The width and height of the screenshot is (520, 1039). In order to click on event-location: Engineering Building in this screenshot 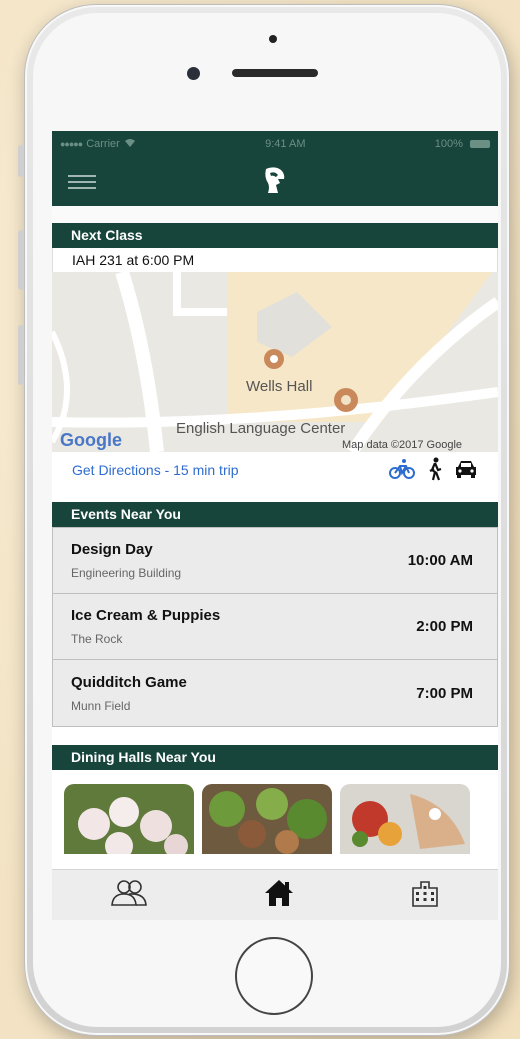, I will do `click(126, 573)`.